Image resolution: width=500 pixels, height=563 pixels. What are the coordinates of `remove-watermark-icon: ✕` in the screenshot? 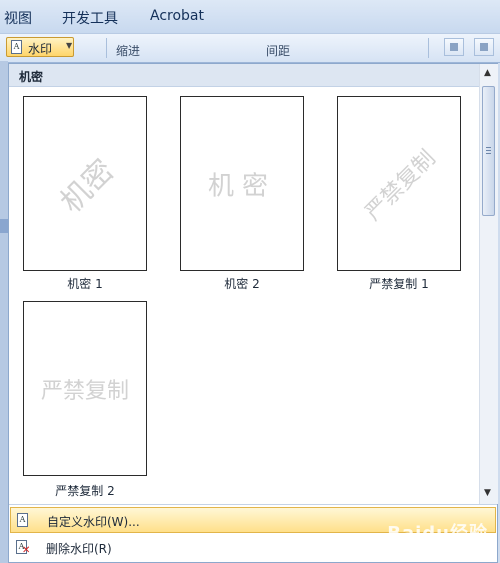 It's located at (26, 550).